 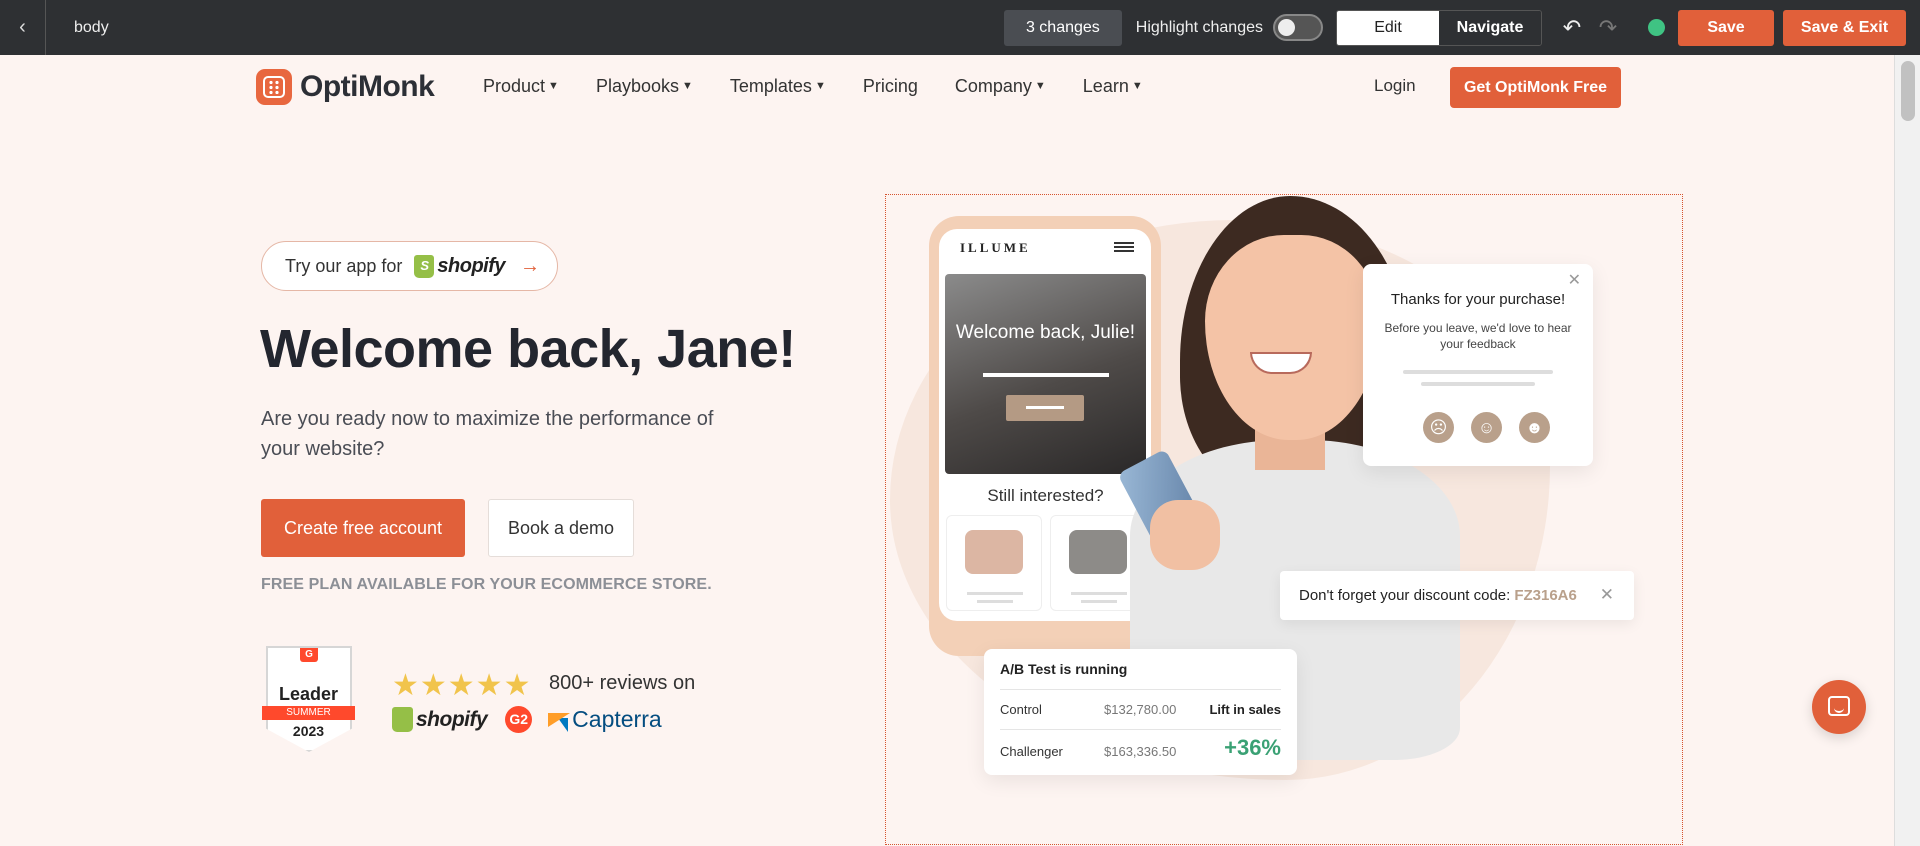 What do you see at coordinates (363, 528) in the screenshot?
I see `create-free-account-button: Create free account` at bounding box center [363, 528].